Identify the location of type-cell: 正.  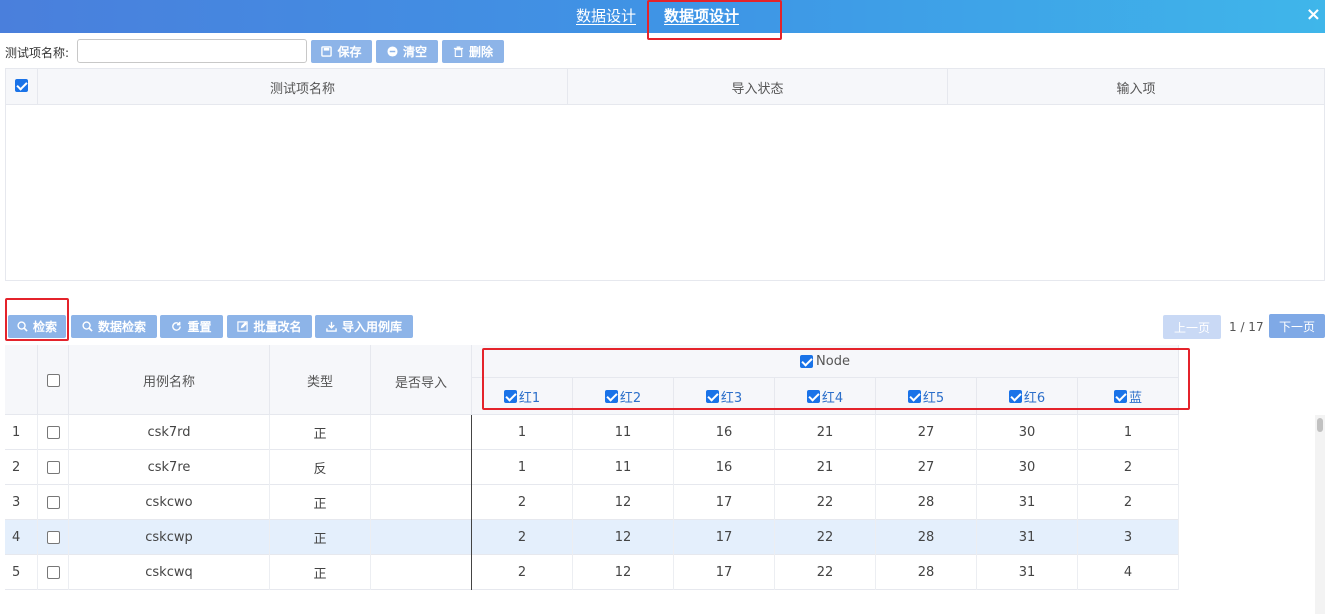
(320, 537).